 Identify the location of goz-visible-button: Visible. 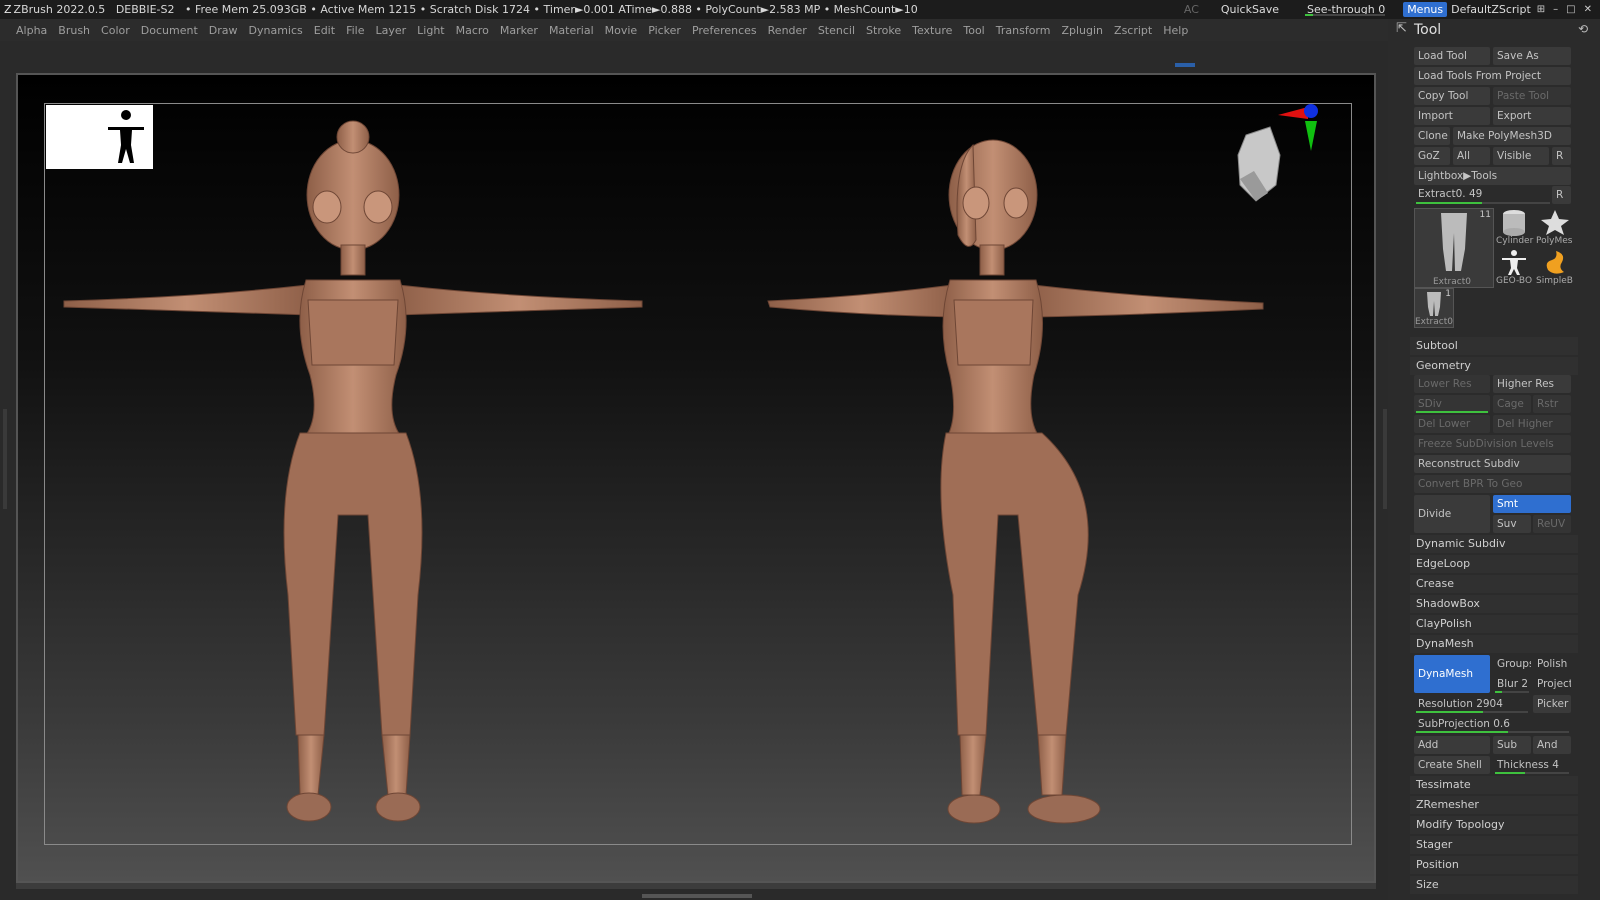
(1521, 156).